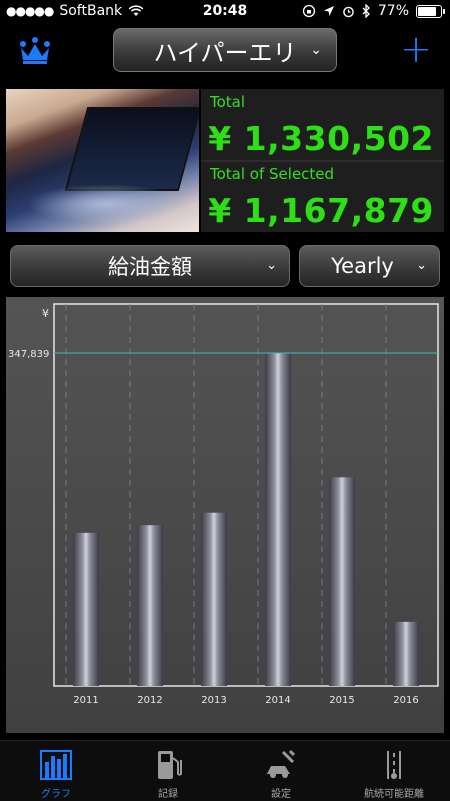  Describe the element at coordinates (394, 765) in the screenshot. I see `range-icon` at that location.